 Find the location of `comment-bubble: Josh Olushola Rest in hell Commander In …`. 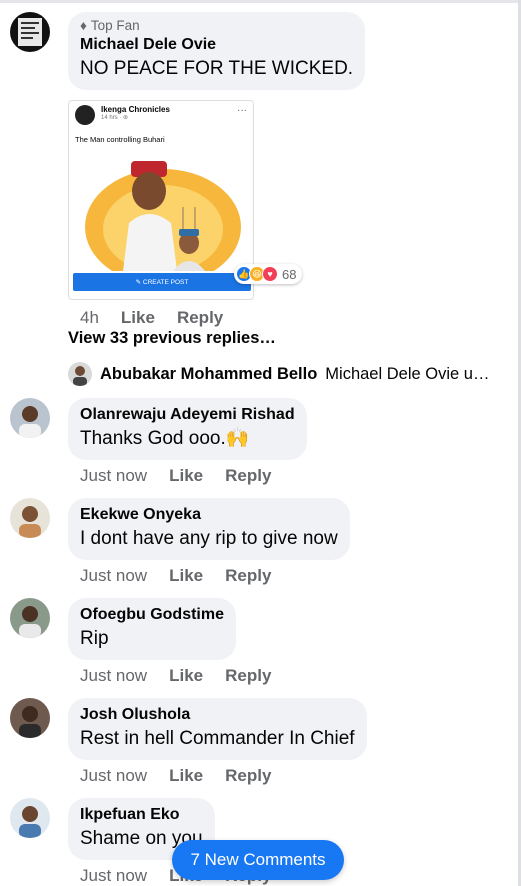

comment-bubble: Josh Olushola Rest in hell Commander In … is located at coordinates (217, 729).